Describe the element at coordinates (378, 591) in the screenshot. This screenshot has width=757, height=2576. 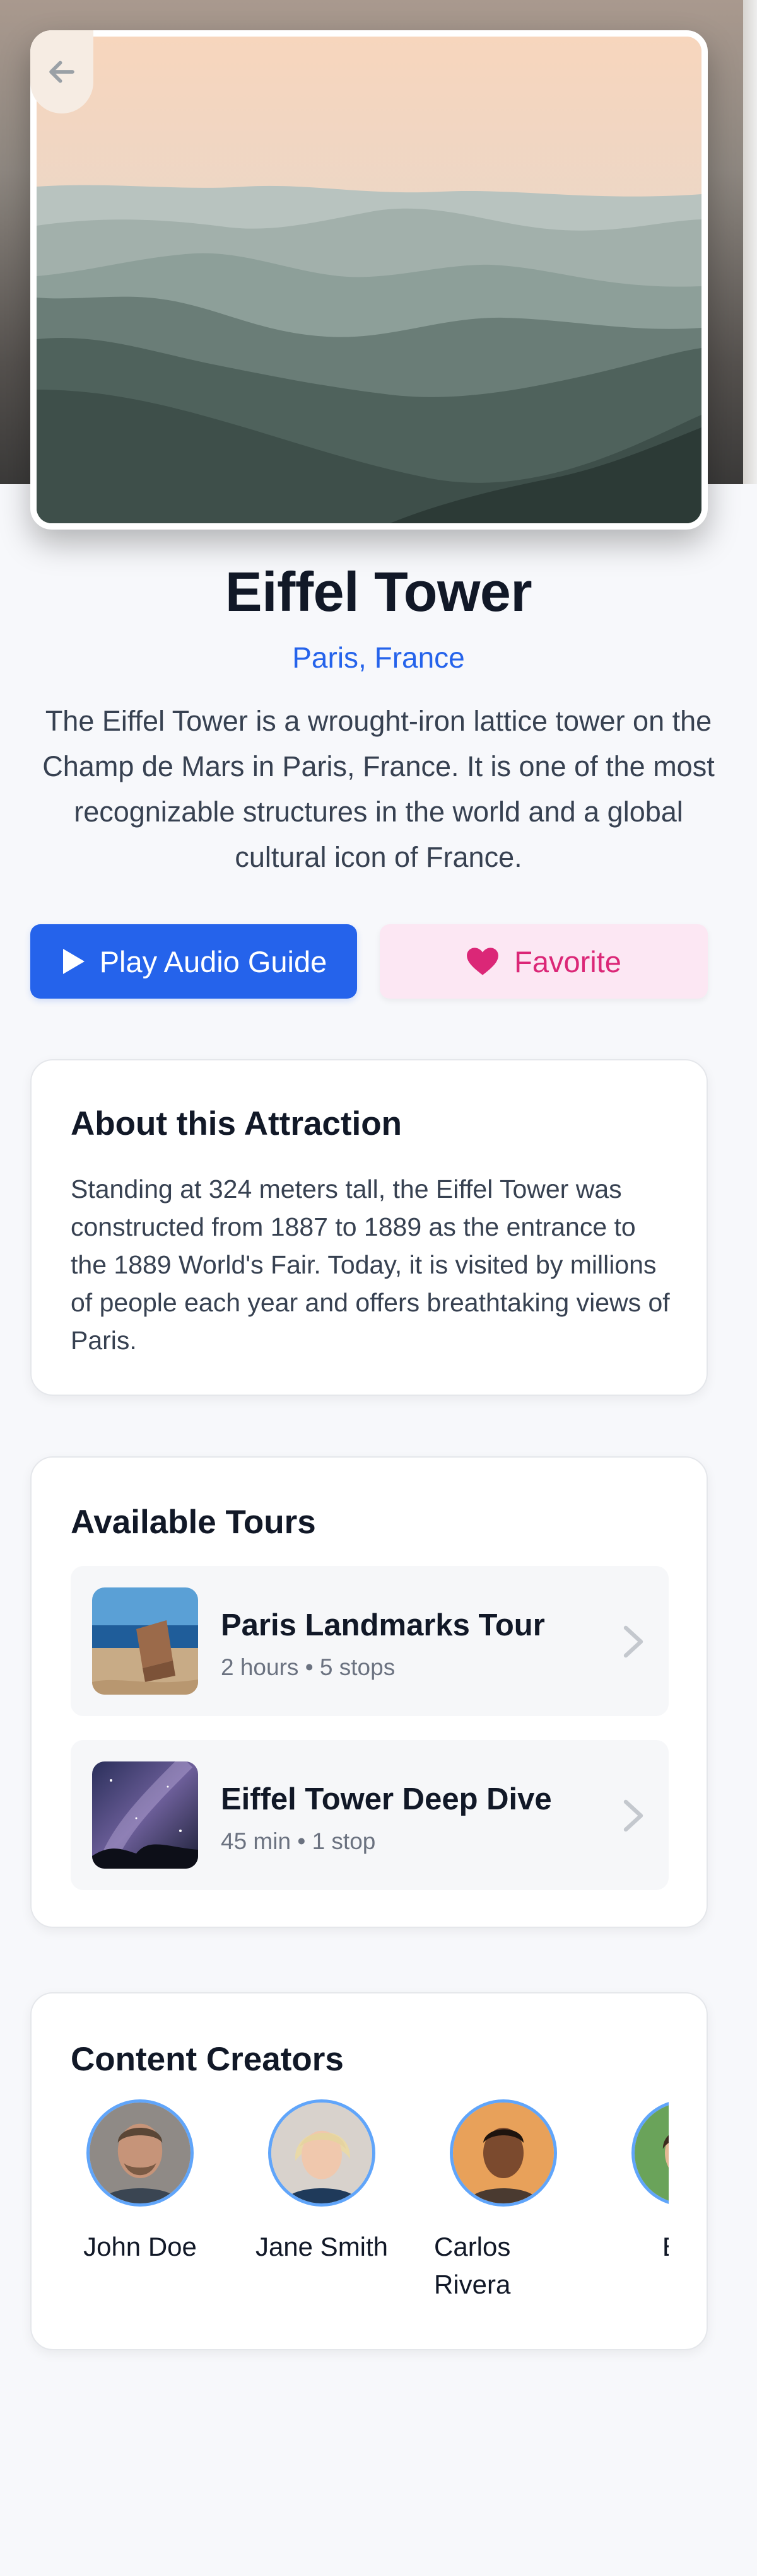
I see `attraction-title: Eiffel Tower` at that location.